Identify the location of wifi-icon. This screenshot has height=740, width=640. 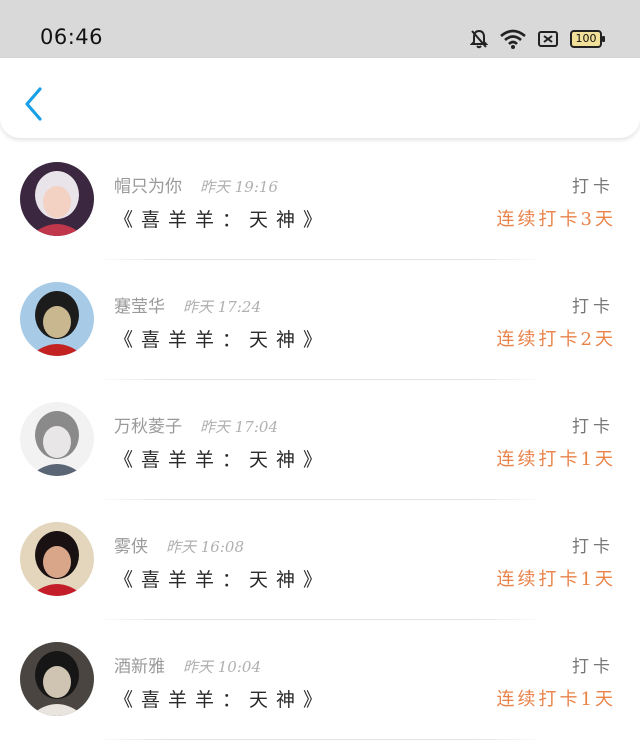
(513, 39).